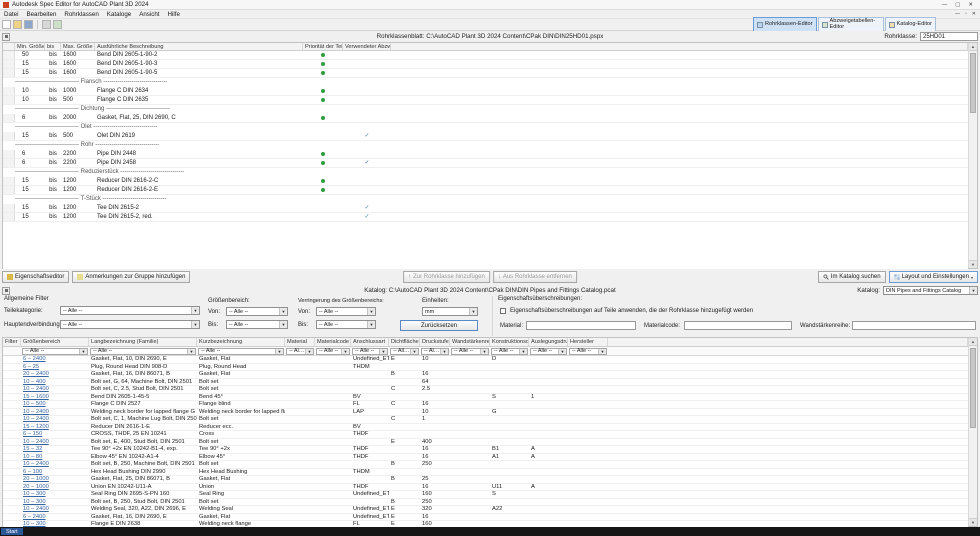 This screenshot has width=980, height=536. Describe the element at coordinates (470, 342) in the screenshot. I see `col-wandstaerkenreihe: Wandstärkenreihe` at that location.